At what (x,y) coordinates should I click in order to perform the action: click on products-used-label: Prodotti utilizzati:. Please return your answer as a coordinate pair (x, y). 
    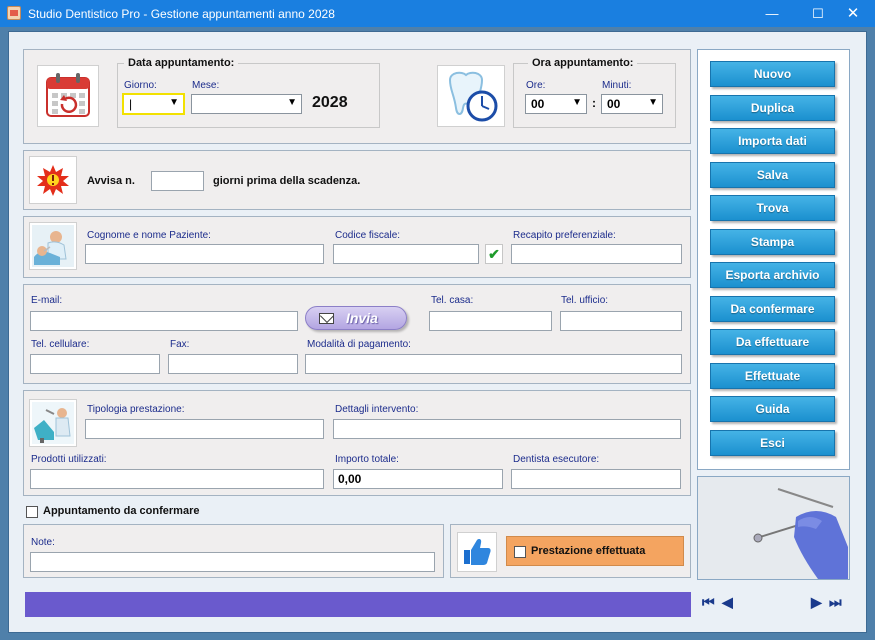
    Looking at the image, I should click on (69, 459).